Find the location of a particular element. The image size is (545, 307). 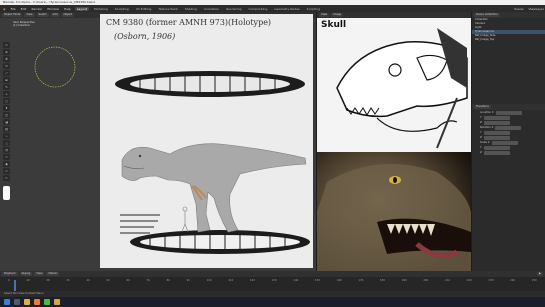

mode-selector: Object Mode is located at coordinates (12, 15).